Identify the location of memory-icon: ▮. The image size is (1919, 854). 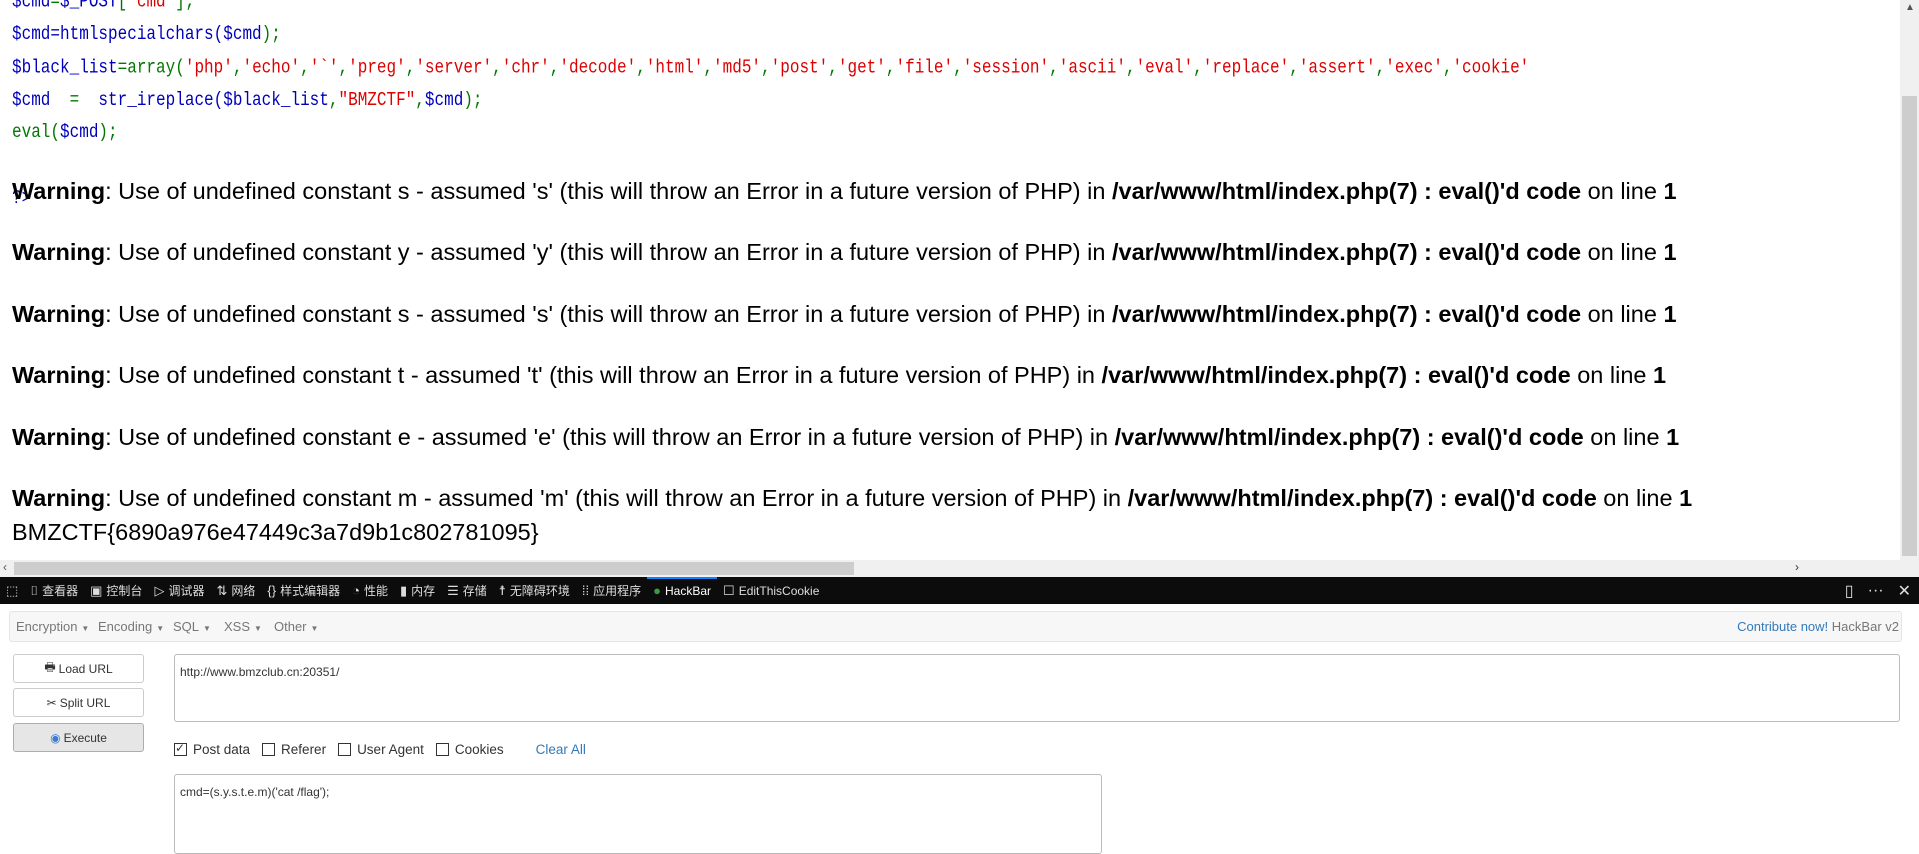
(403, 590).